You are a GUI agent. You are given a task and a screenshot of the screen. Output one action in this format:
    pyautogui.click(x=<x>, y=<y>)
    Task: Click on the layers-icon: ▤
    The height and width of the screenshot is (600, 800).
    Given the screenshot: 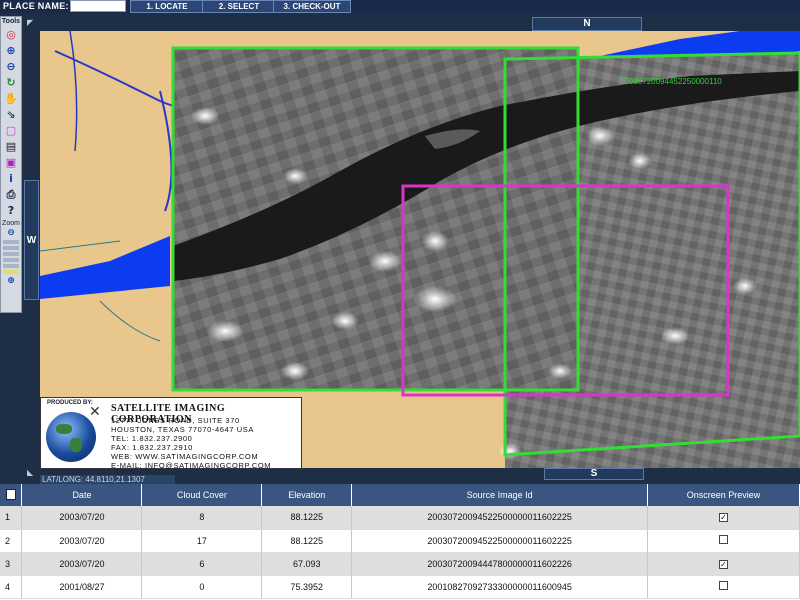 What is the action you would take?
    pyautogui.click(x=11, y=147)
    